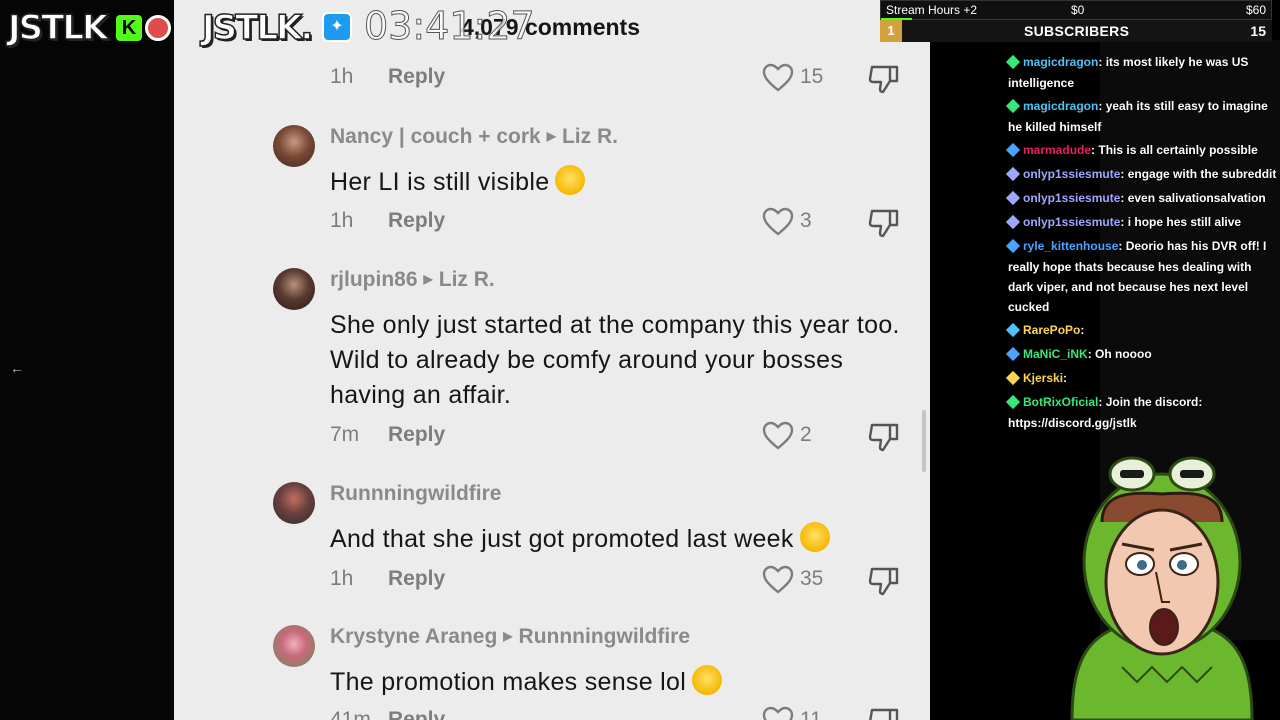  I want to click on comment-author-line: Krystyne Araneg ▶ Runnningwildfire, so click(510, 637).